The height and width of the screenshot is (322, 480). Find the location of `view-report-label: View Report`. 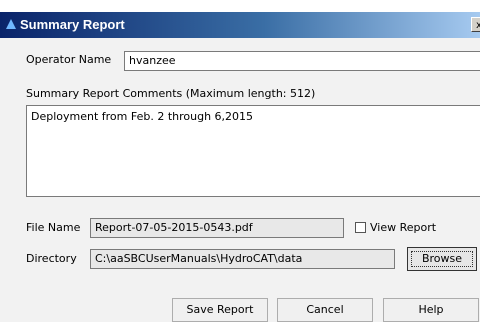

view-report-label: View Report is located at coordinates (403, 227).